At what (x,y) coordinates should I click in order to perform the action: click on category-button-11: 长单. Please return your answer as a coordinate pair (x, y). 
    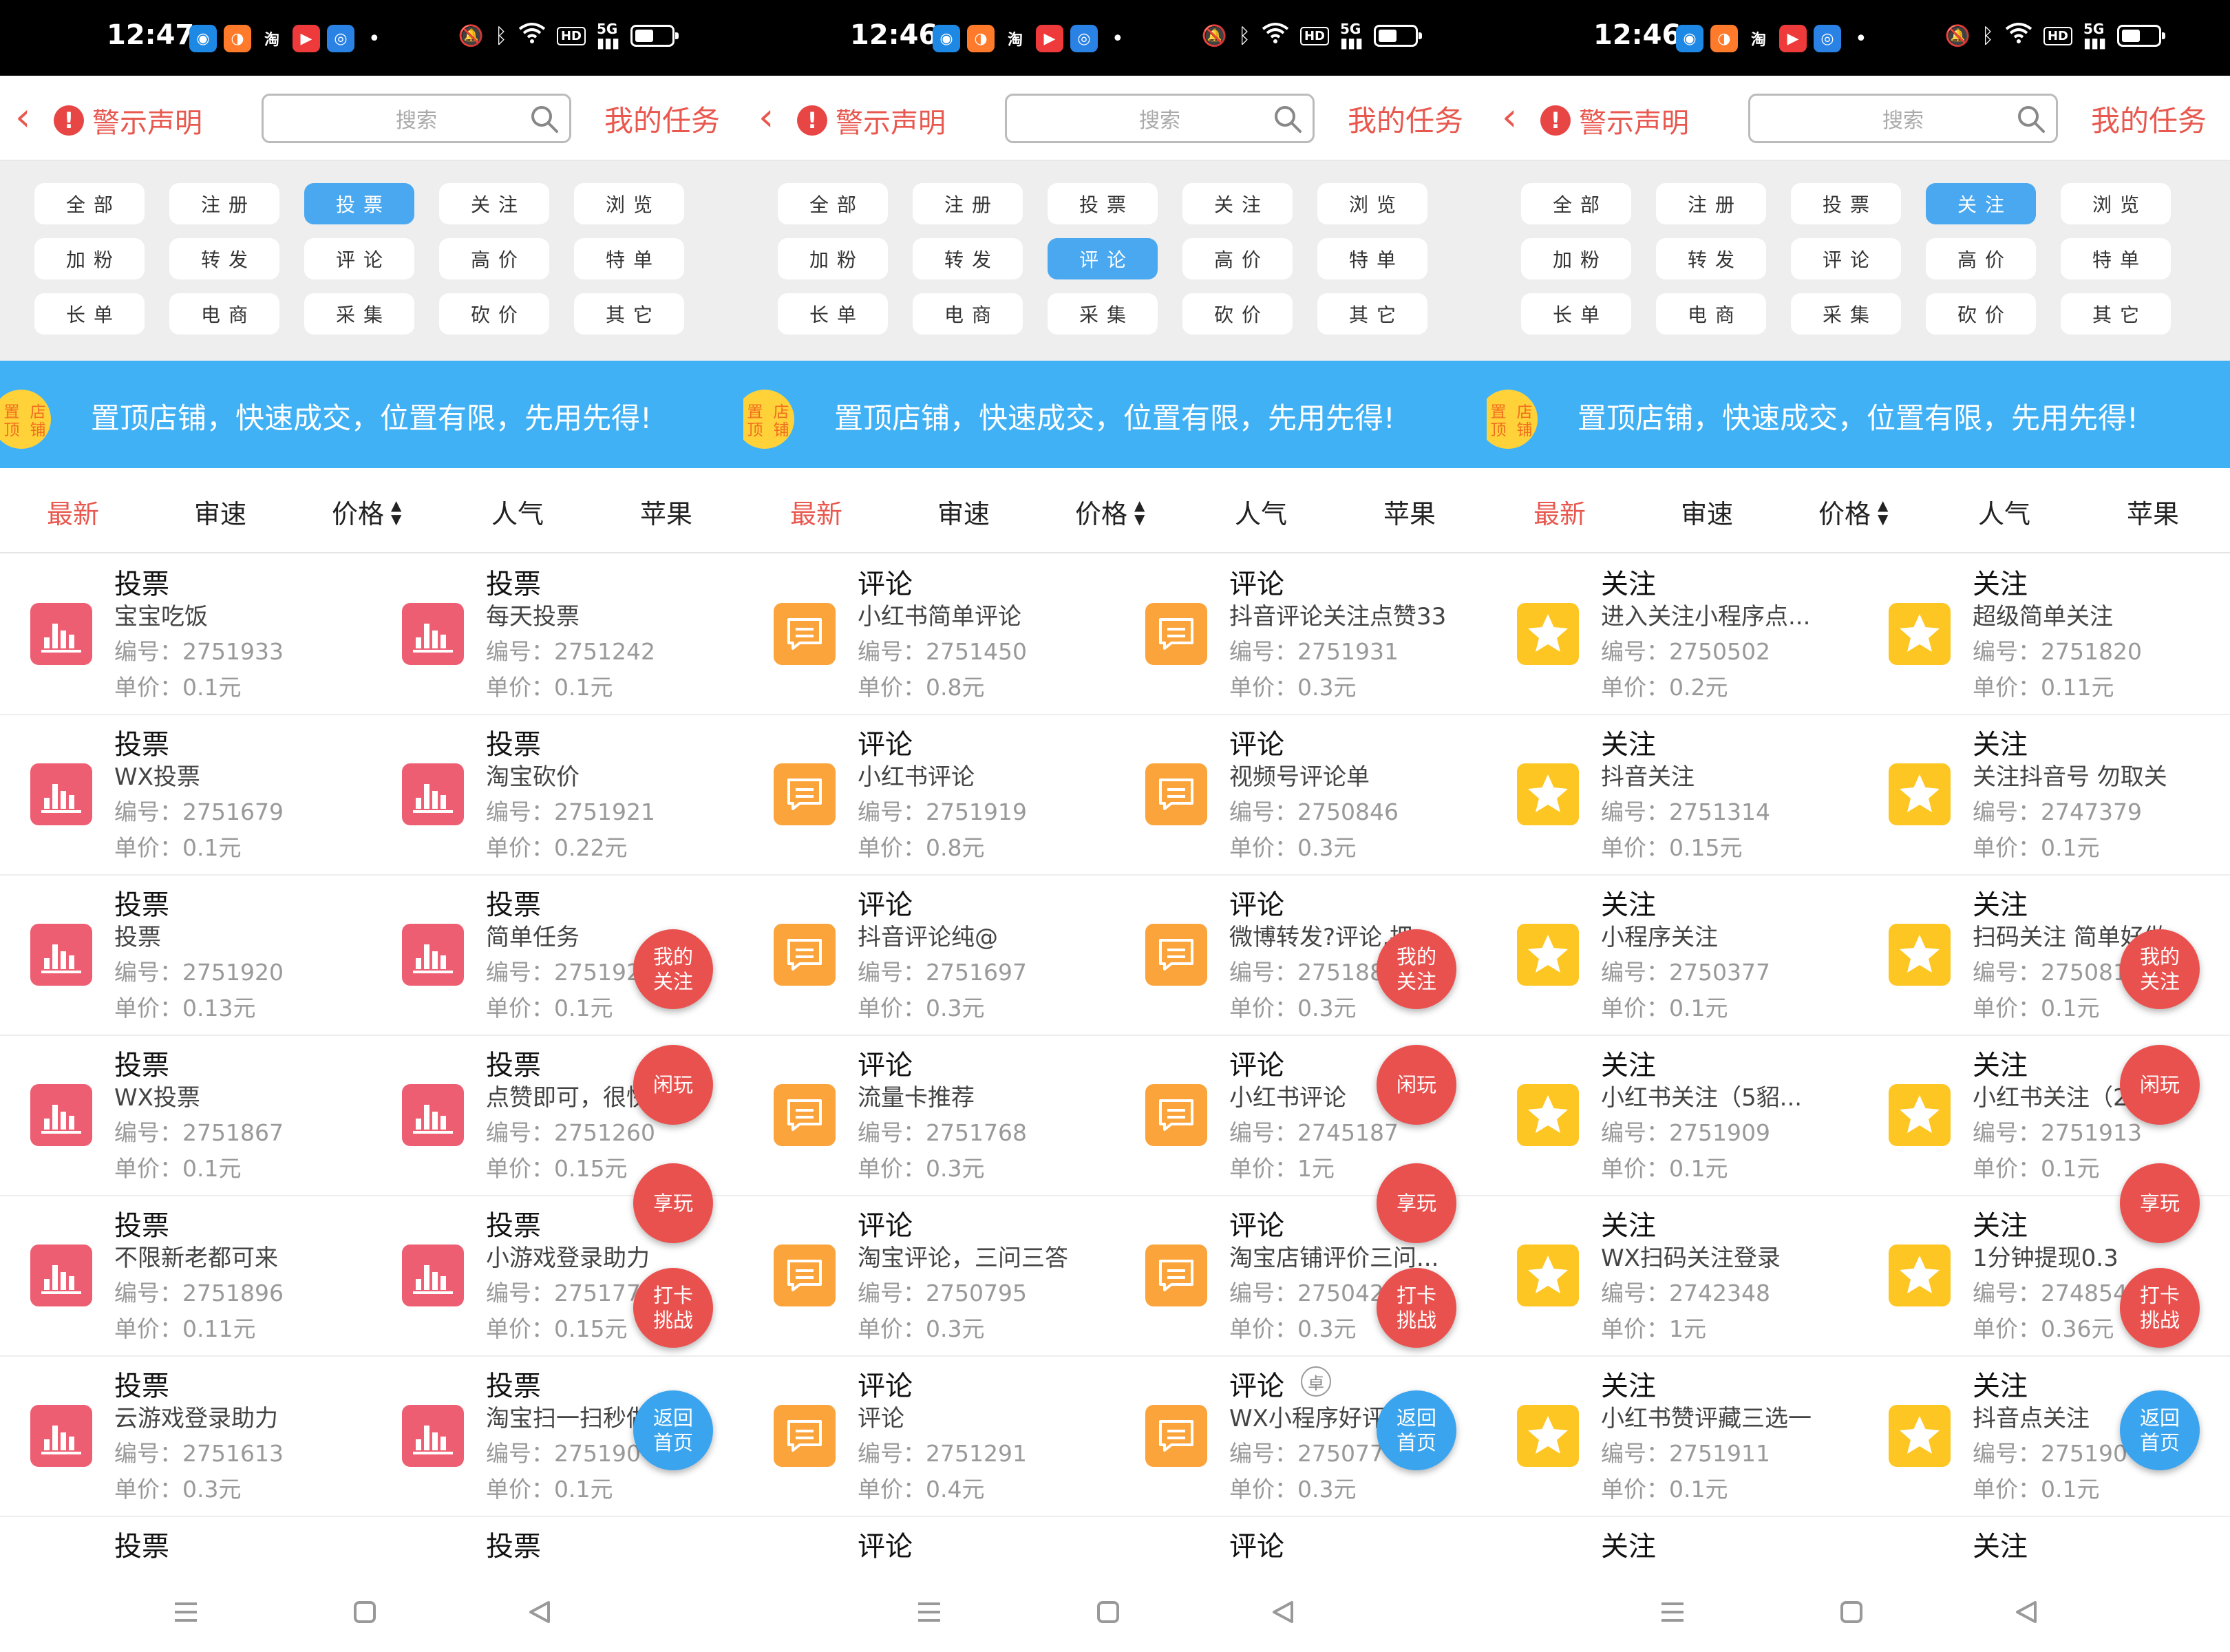
    Looking at the image, I should click on (89, 314).